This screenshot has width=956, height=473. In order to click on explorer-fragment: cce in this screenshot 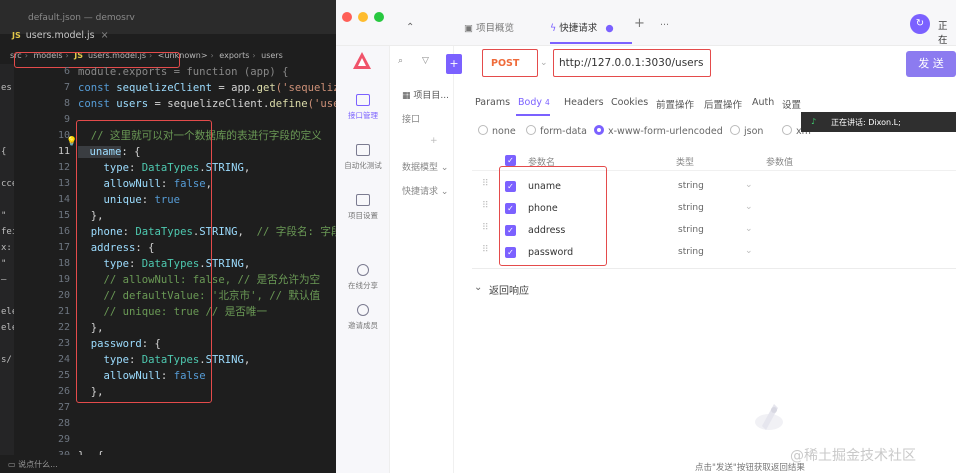, I will do `click(7, 184)`.